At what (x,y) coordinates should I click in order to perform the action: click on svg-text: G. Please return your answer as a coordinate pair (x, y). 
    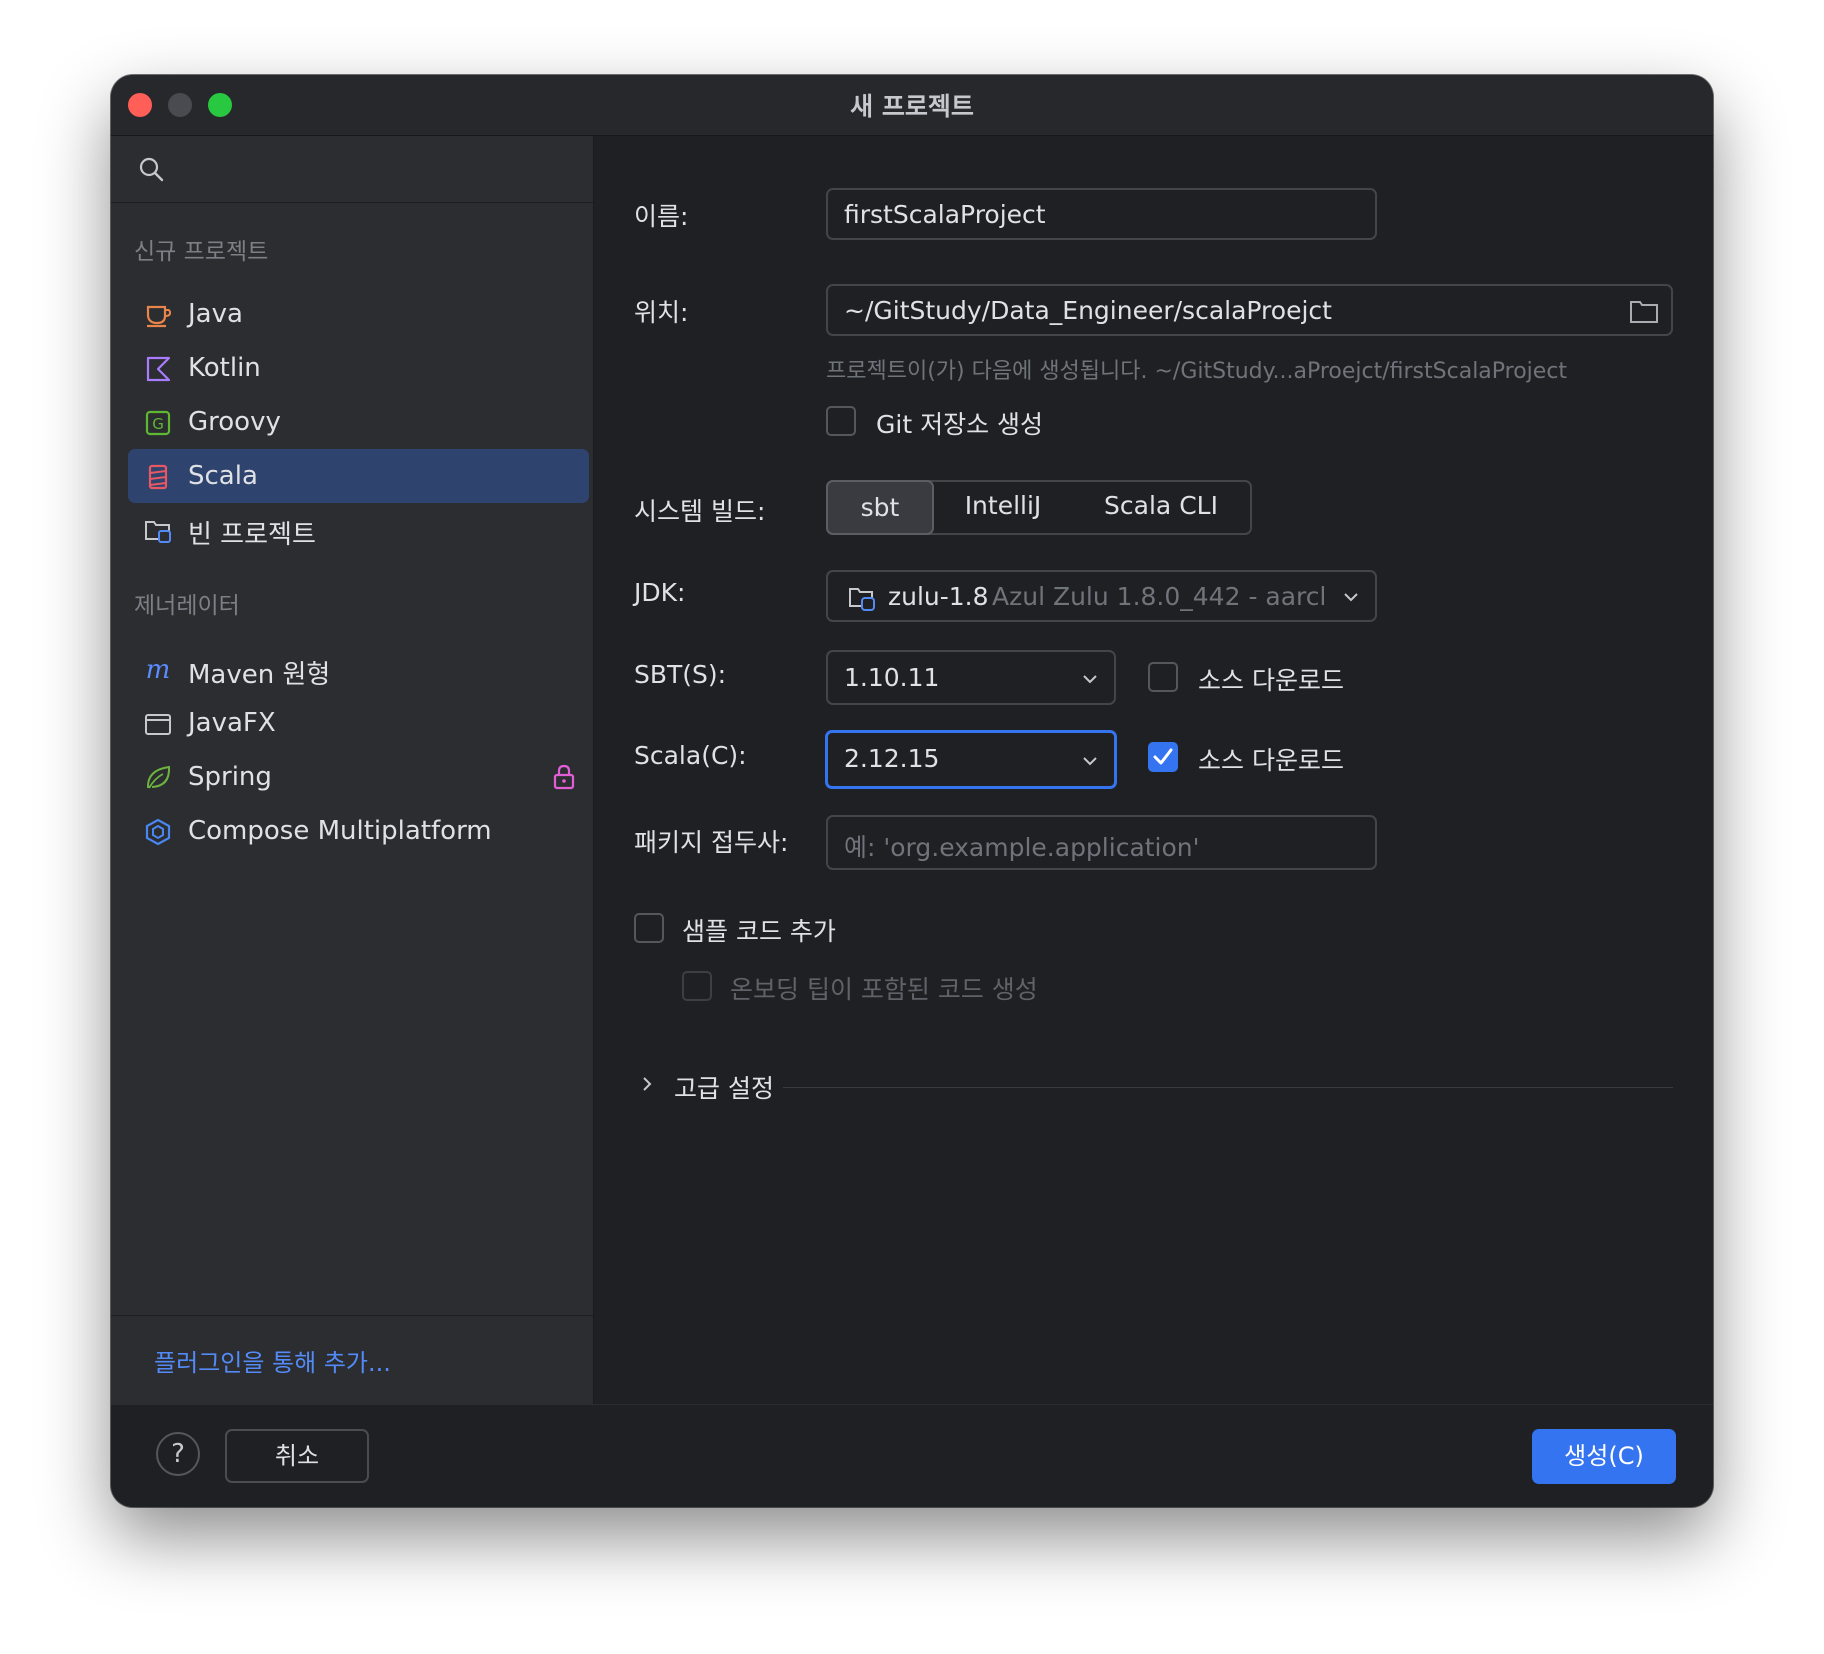
    Looking at the image, I should click on (158, 424).